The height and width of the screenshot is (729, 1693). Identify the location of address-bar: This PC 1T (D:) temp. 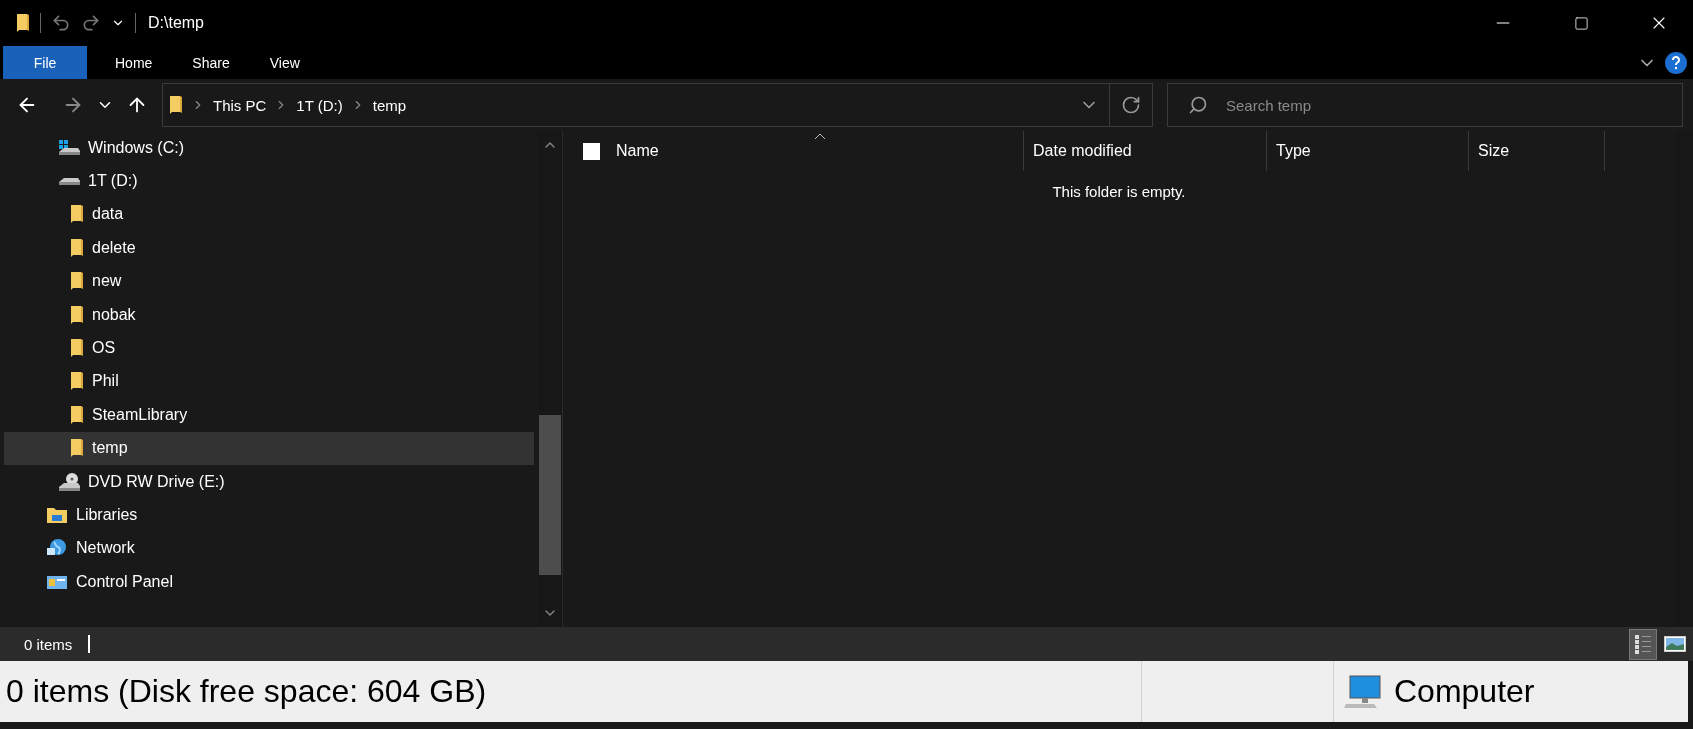
(657, 105).